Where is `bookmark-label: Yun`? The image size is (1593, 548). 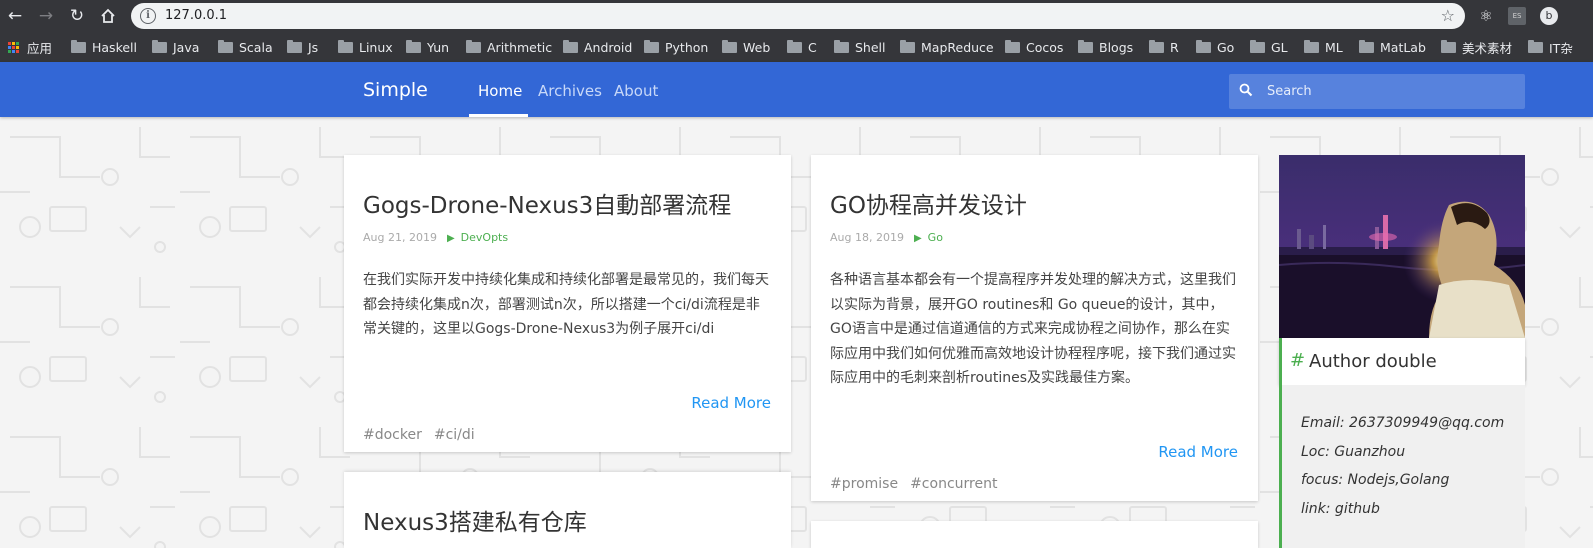 bookmark-label: Yun is located at coordinates (438, 47).